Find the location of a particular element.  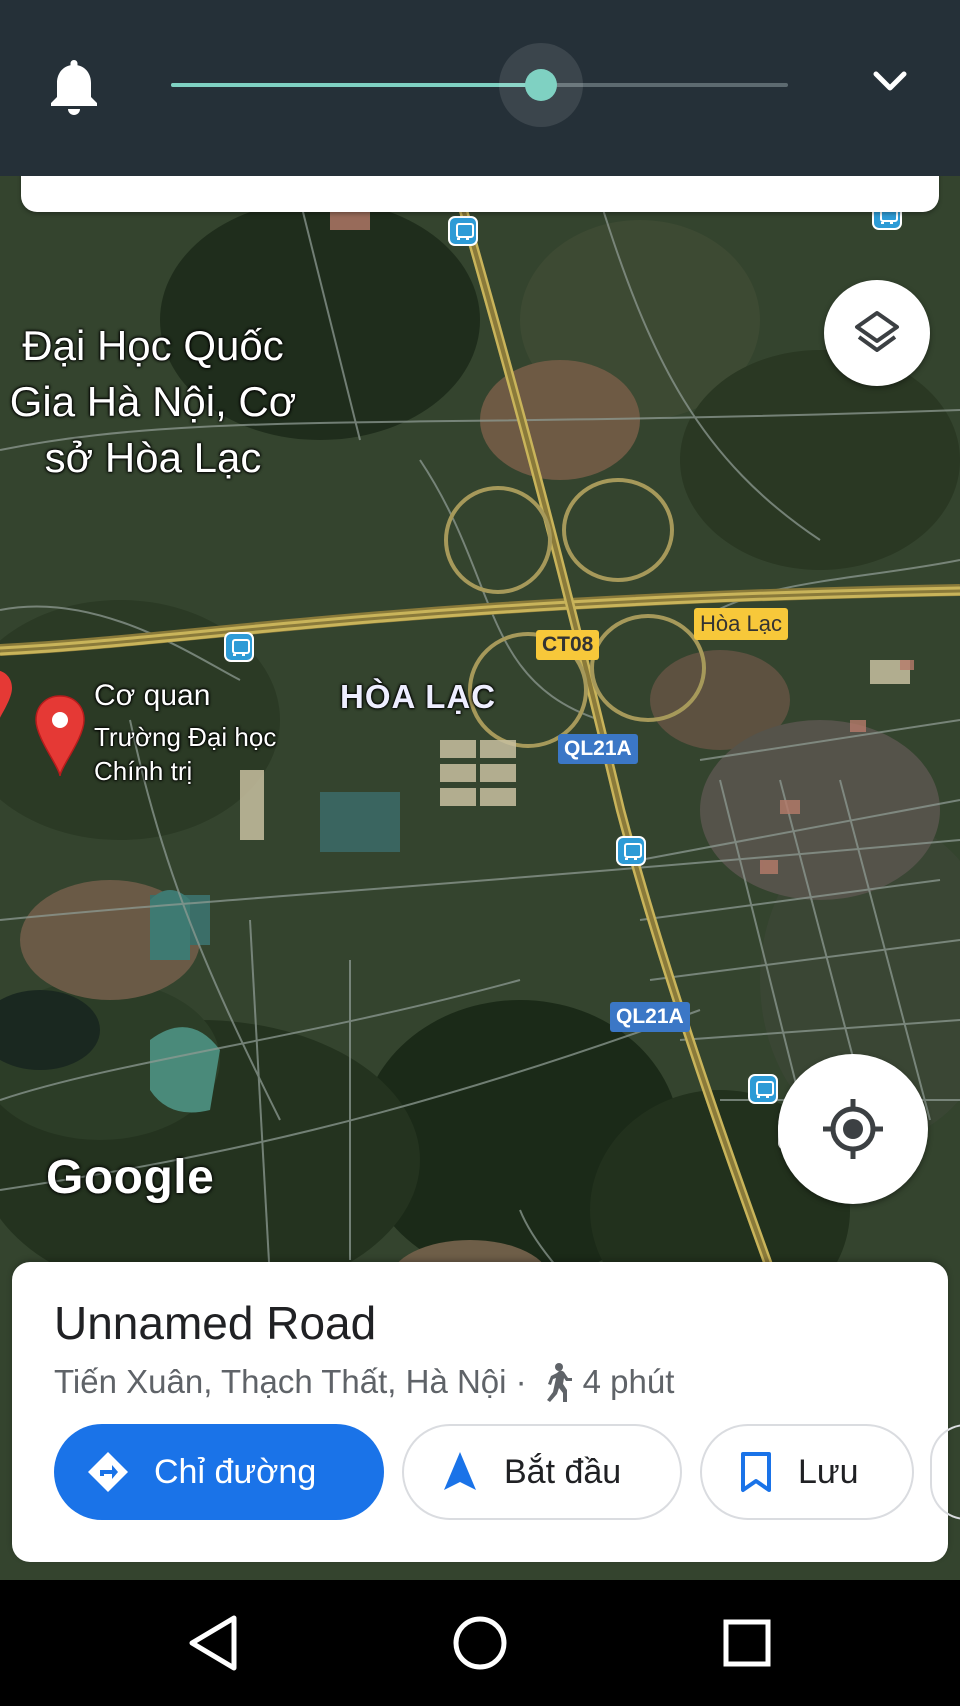

layers-button is located at coordinates (877, 333).